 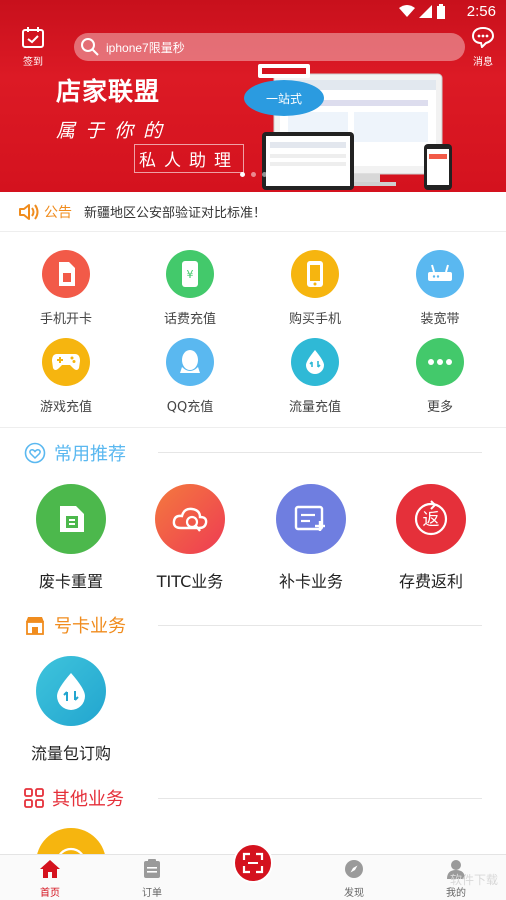 What do you see at coordinates (253, 427) in the screenshot?
I see `divider` at bounding box center [253, 427].